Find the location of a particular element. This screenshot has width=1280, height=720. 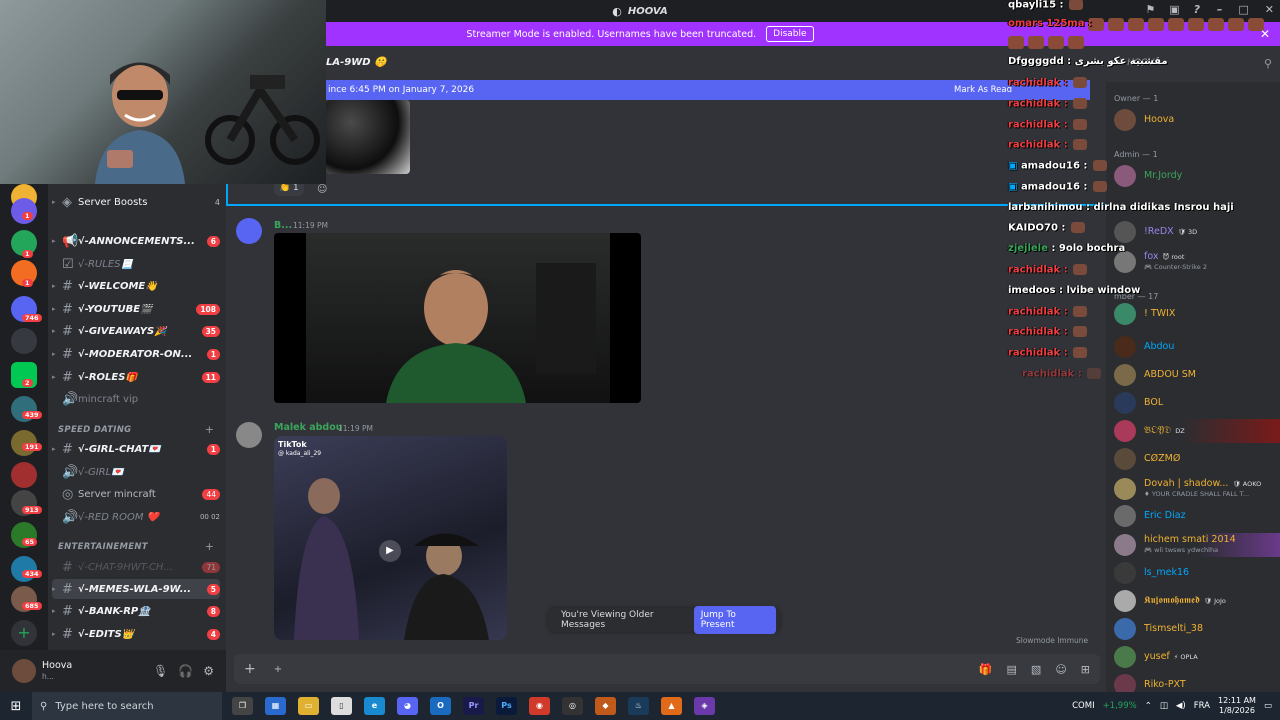

chat-line: imedoos : lvibe window is located at coordinates (1074, 290).